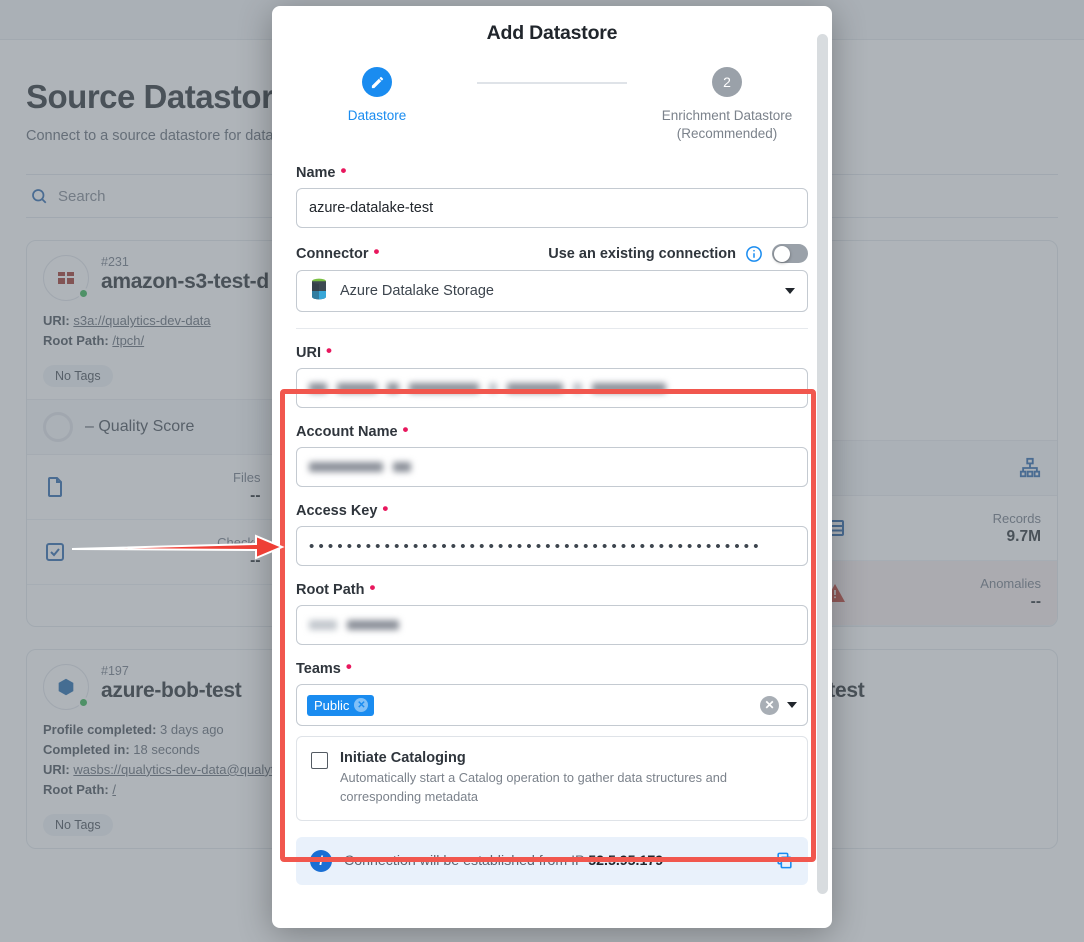 This screenshot has height=942, width=1084. What do you see at coordinates (552, 291) in the screenshot?
I see `connector-select: Azure Datalake Storage` at bounding box center [552, 291].